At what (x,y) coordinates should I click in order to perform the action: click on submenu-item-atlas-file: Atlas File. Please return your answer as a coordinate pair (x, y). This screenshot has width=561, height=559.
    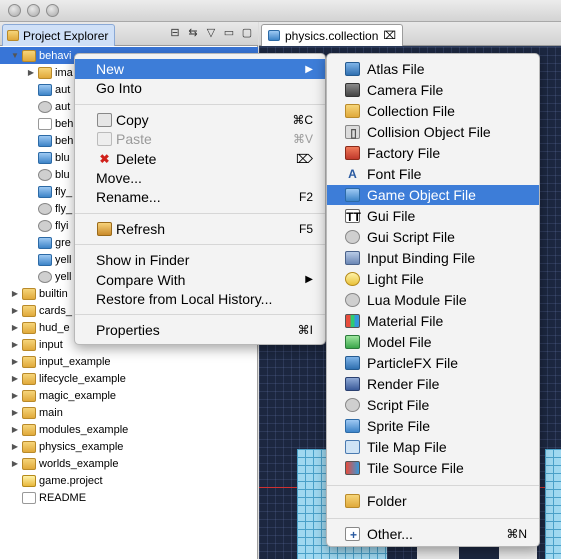
    Looking at the image, I should click on (433, 69).